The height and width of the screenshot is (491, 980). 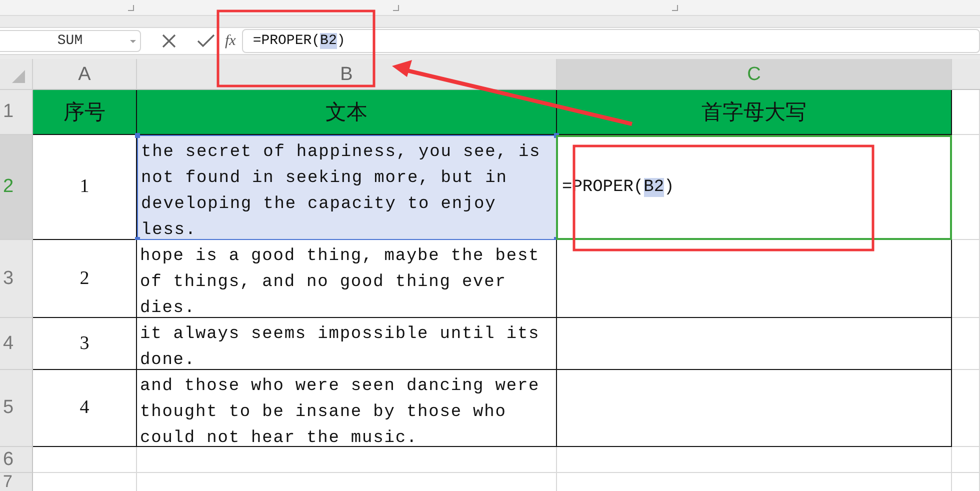 I want to click on table-cell: 1, so click(x=85, y=187).